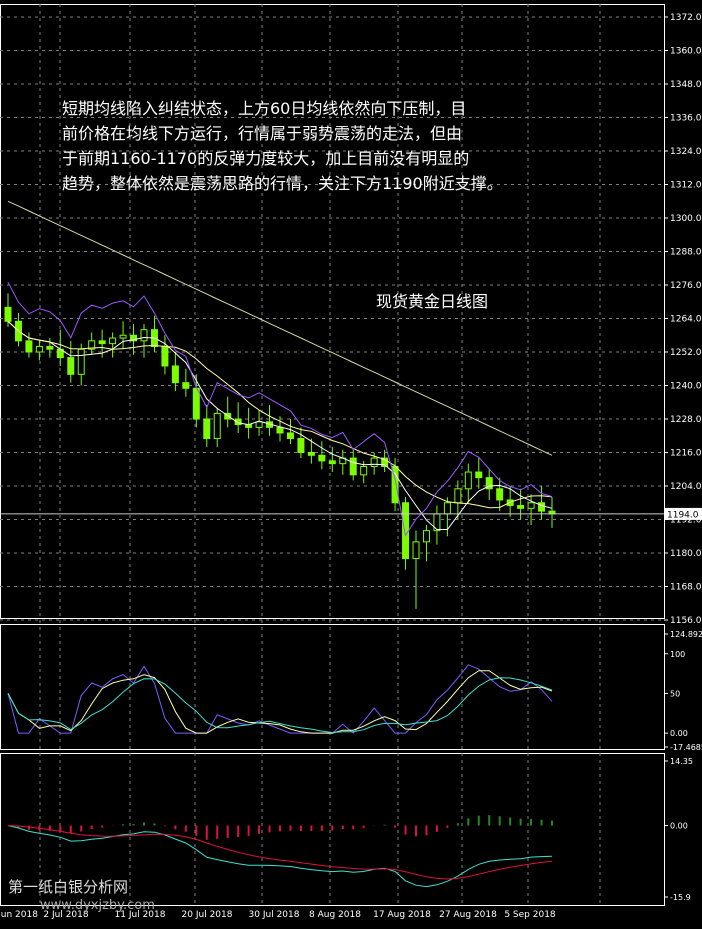 Image resolution: width=702 pixels, height=929 pixels. I want to click on ytick-label: 1288.0, so click(686, 253).